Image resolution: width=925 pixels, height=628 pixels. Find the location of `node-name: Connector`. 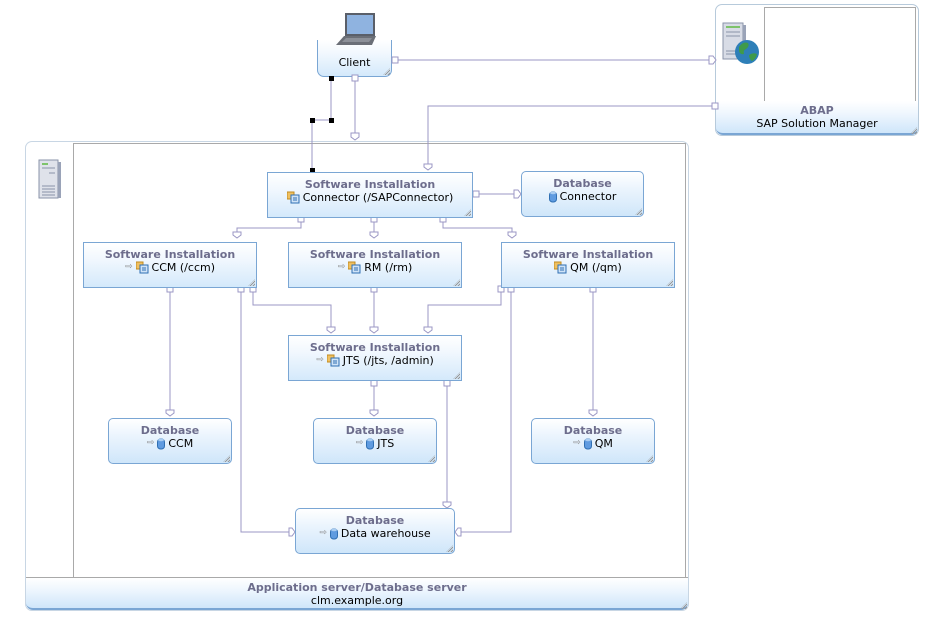

node-name: Connector is located at coordinates (588, 196).